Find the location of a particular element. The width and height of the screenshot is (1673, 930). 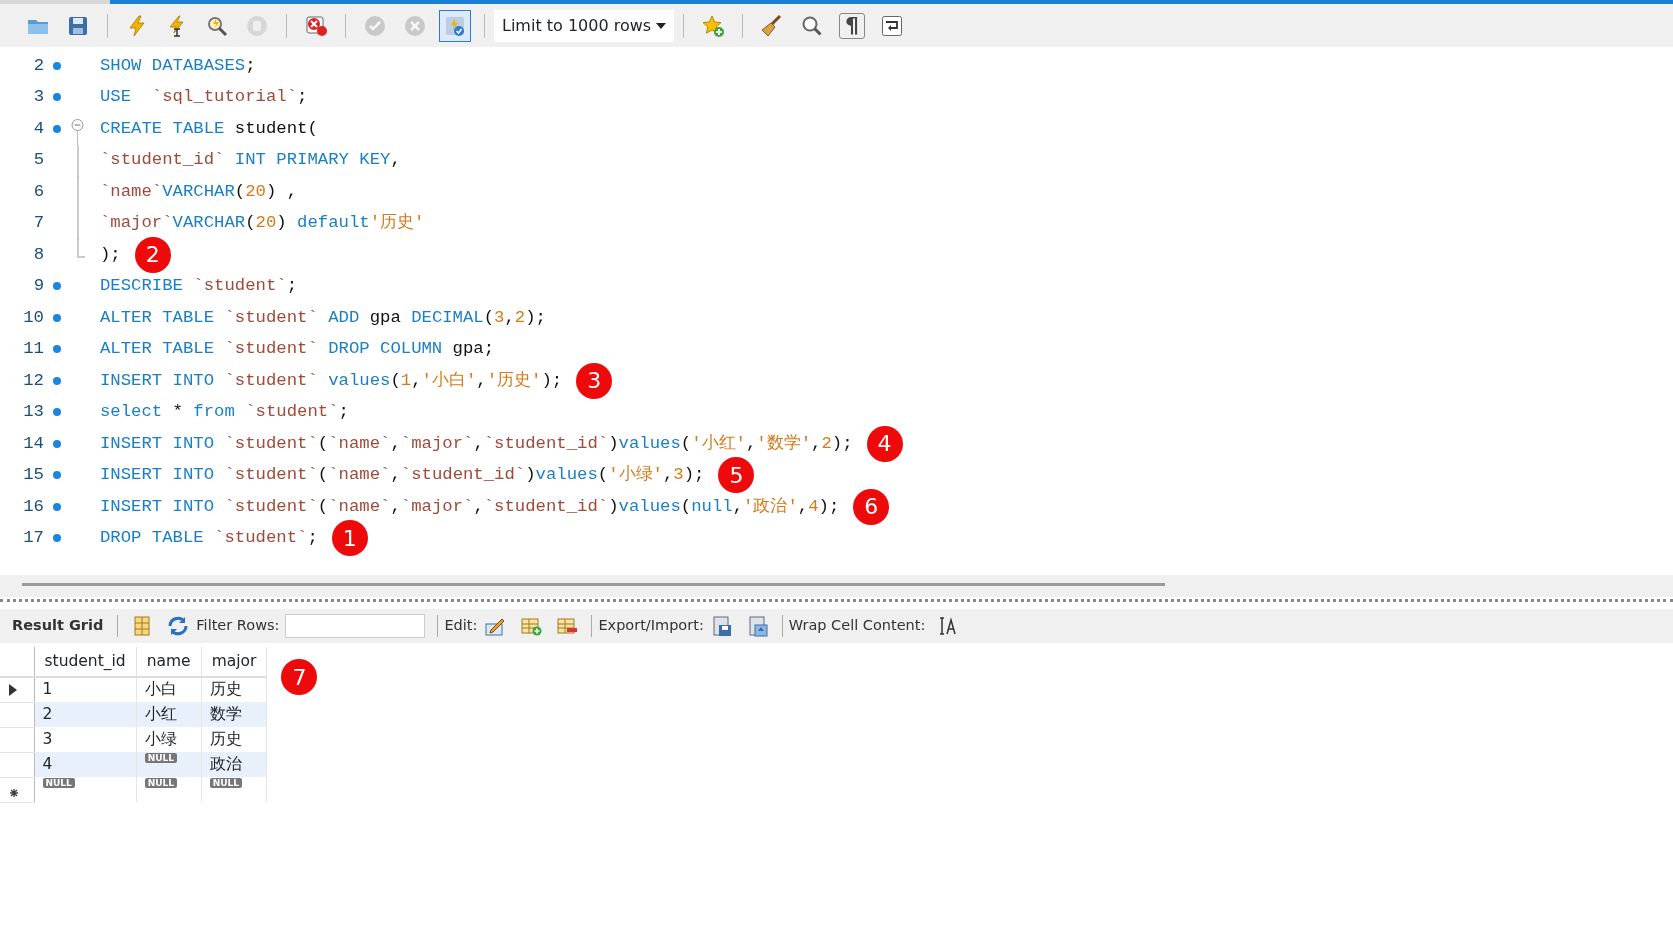

column-header: student_id is located at coordinates (85, 662).